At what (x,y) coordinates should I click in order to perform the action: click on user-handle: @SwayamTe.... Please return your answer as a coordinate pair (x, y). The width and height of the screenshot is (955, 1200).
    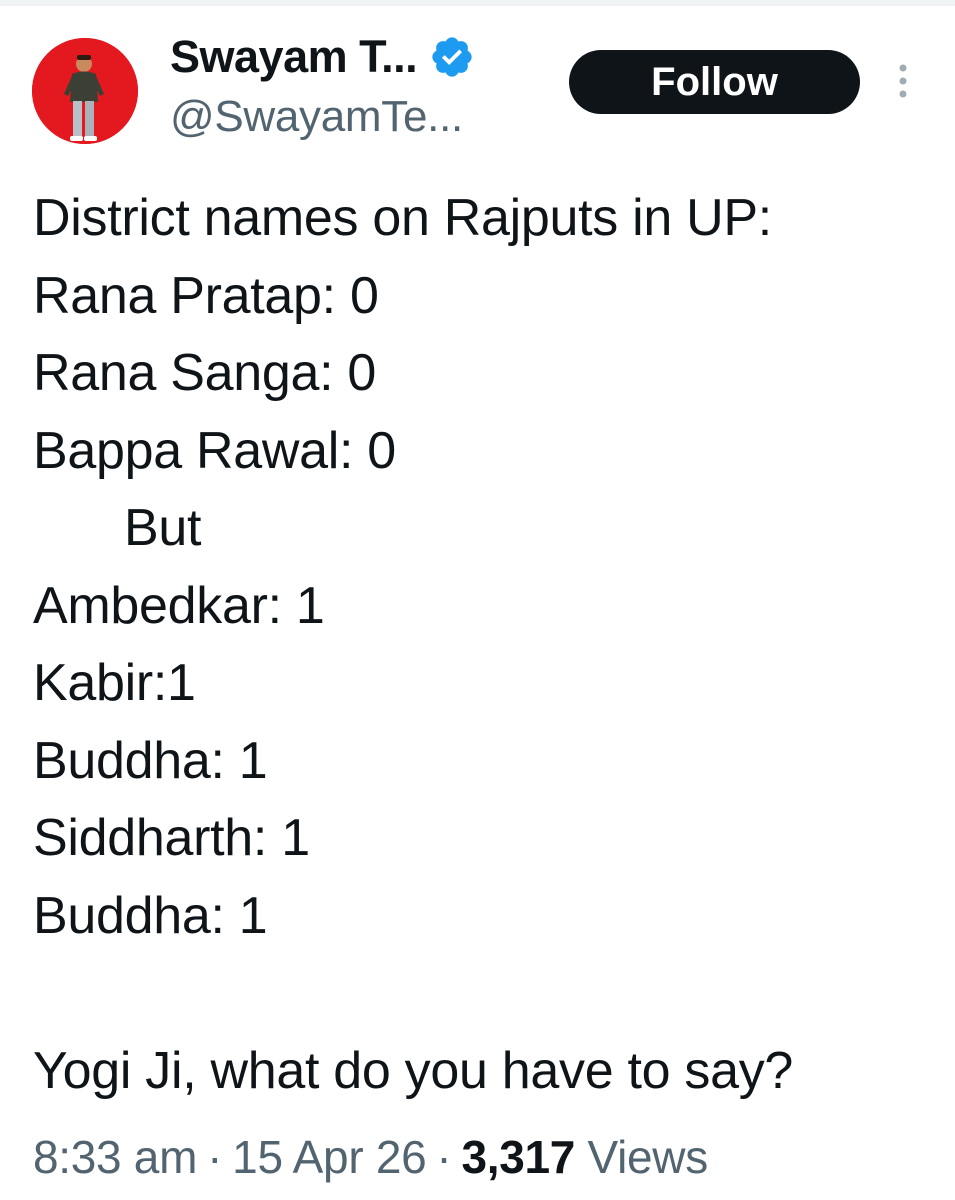
    Looking at the image, I should click on (316, 117).